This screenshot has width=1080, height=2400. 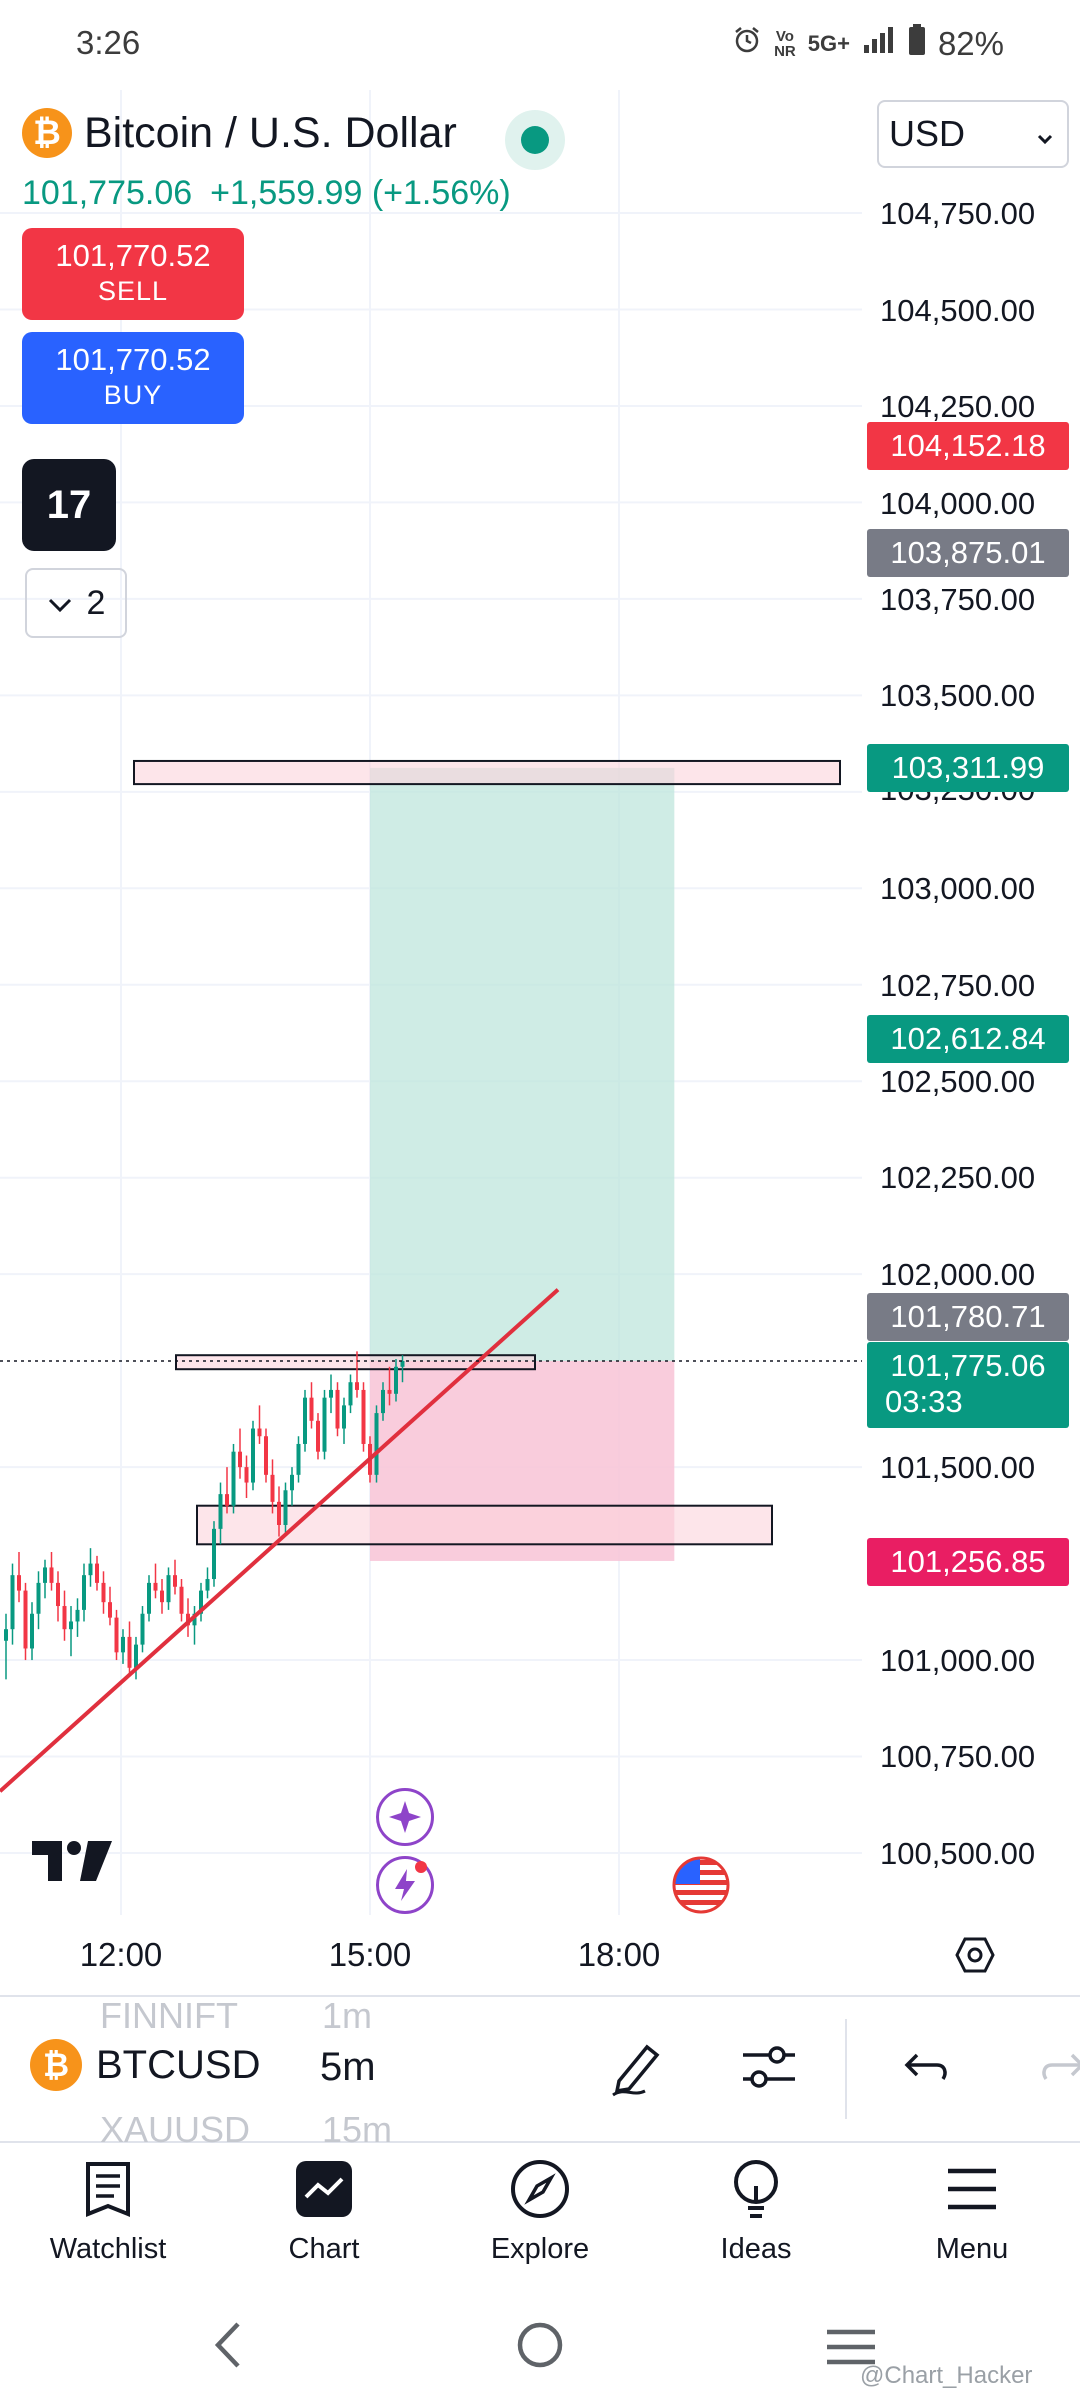 What do you see at coordinates (968, 1317) in the screenshot?
I see `gray-price-badge: 101,780.71` at bounding box center [968, 1317].